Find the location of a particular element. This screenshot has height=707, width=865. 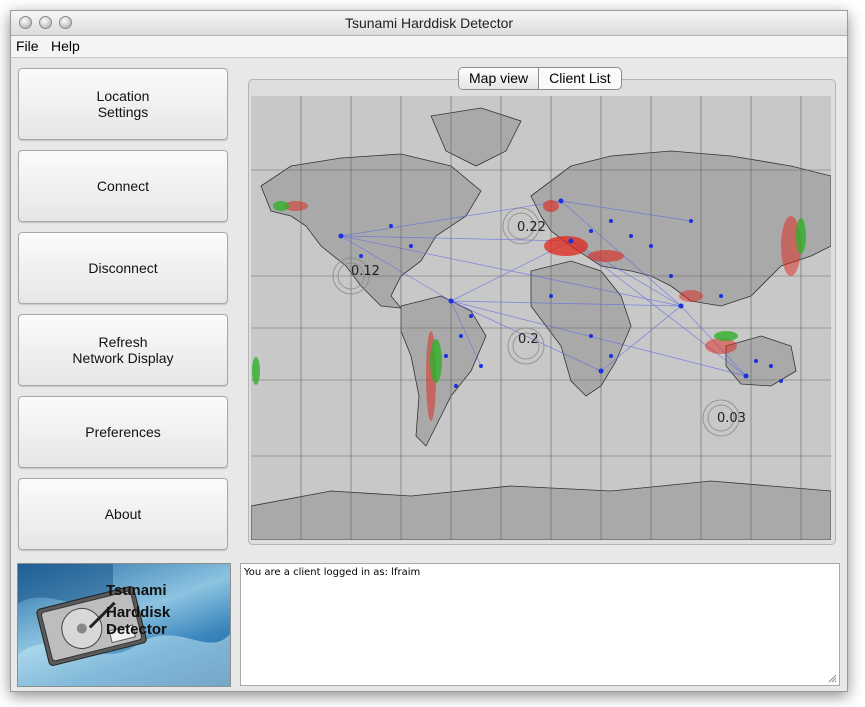

resize-grip-icon is located at coordinates (832, 678).